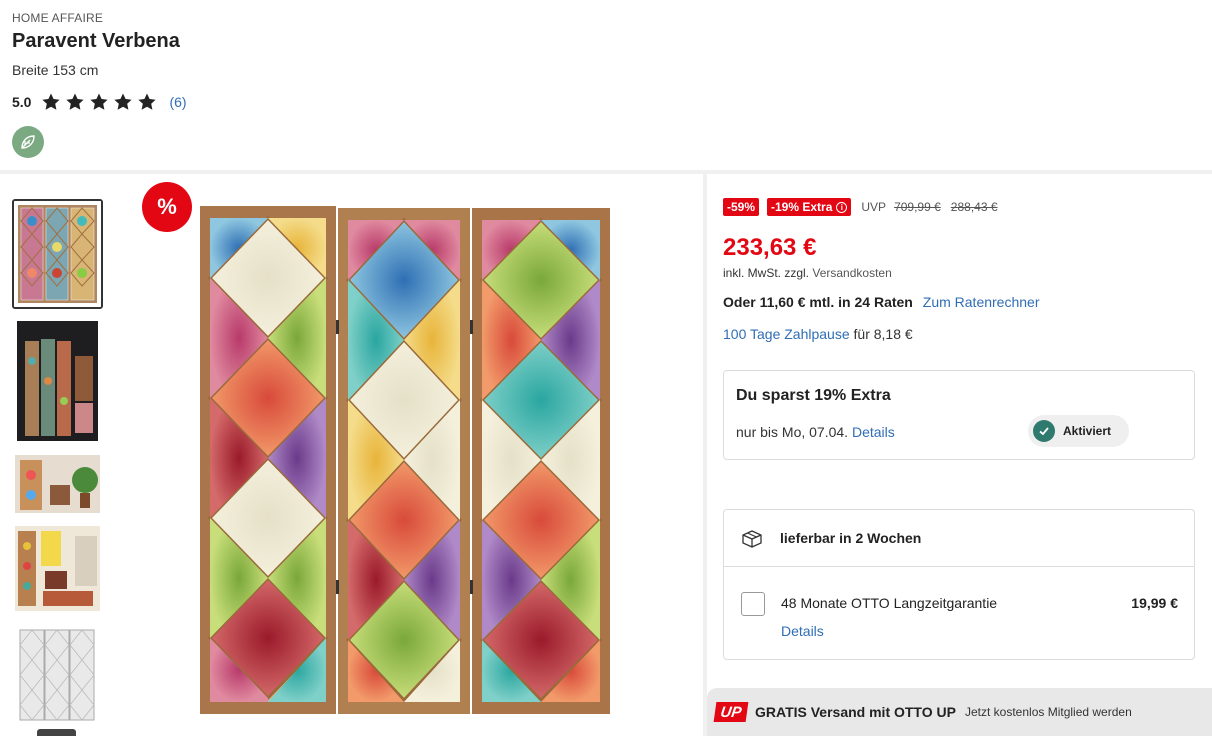 The image size is (1212, 736). Describe the element at coordinates (842, 207) in the screenshot. I see `info-icon: i` at that location.